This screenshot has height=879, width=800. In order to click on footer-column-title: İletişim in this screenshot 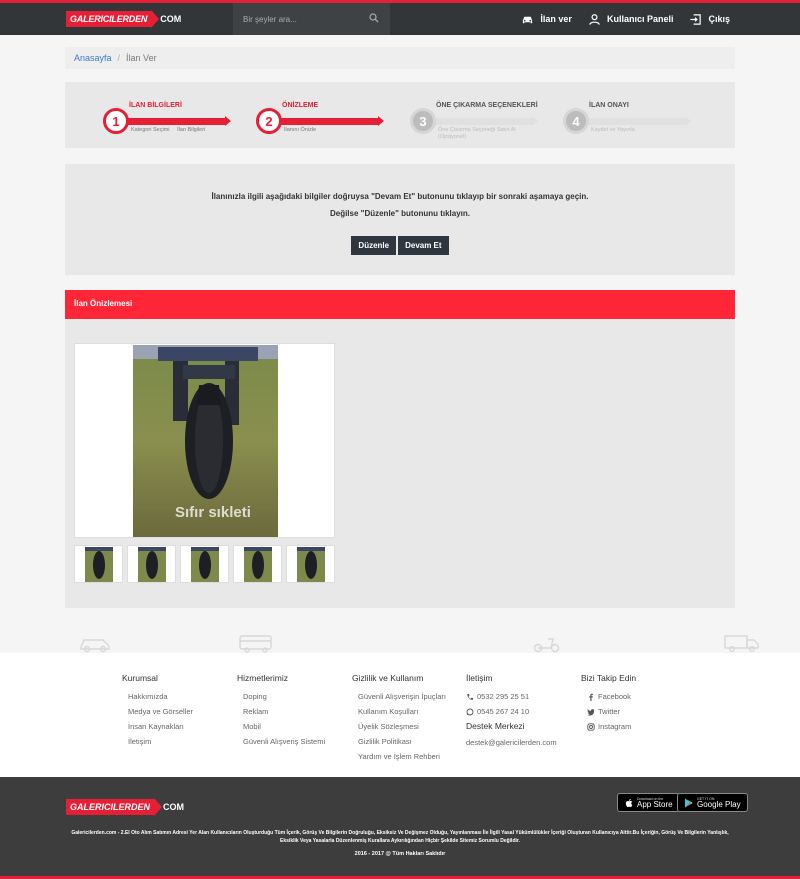, I will do `click(479, 678)`.